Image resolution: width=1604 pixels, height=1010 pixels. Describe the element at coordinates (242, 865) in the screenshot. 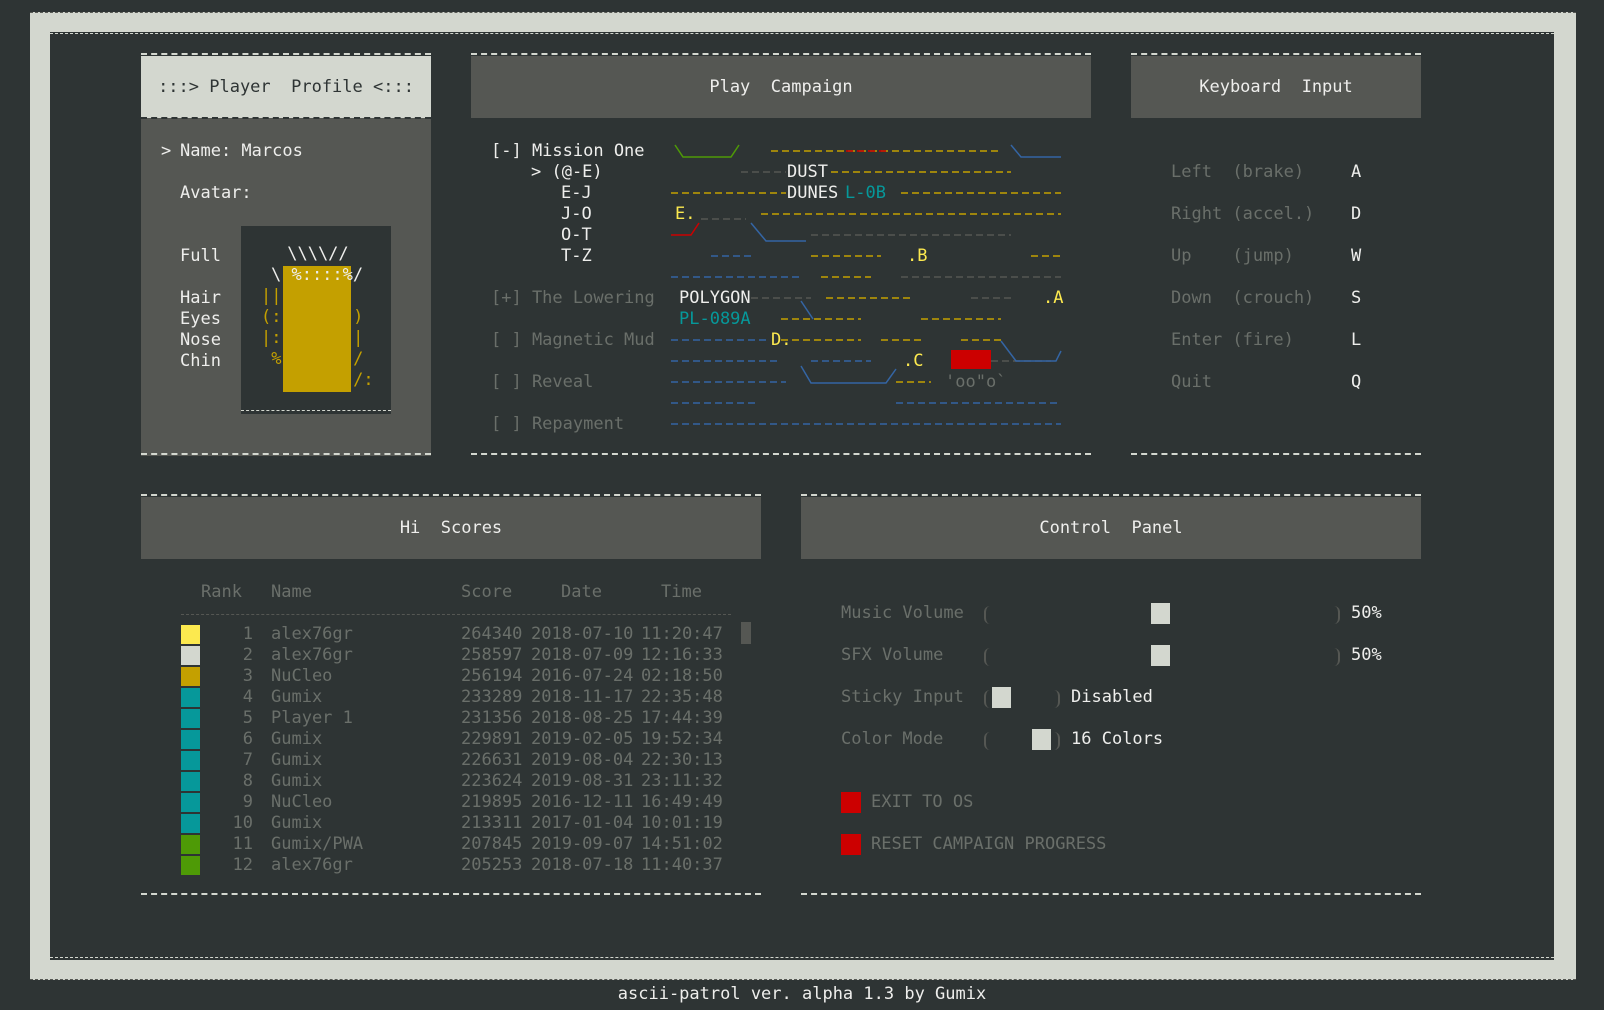

I see `score-rank: 12` at that location.